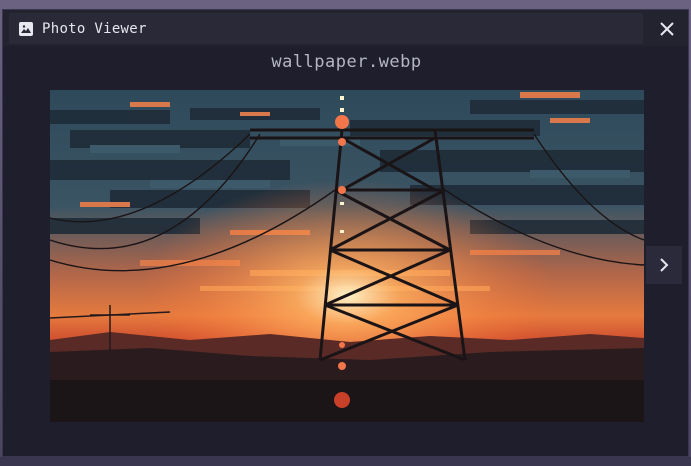 The image size is (691, 466). I want to click on file-name: wallpaper.webp, so click(346, 62).